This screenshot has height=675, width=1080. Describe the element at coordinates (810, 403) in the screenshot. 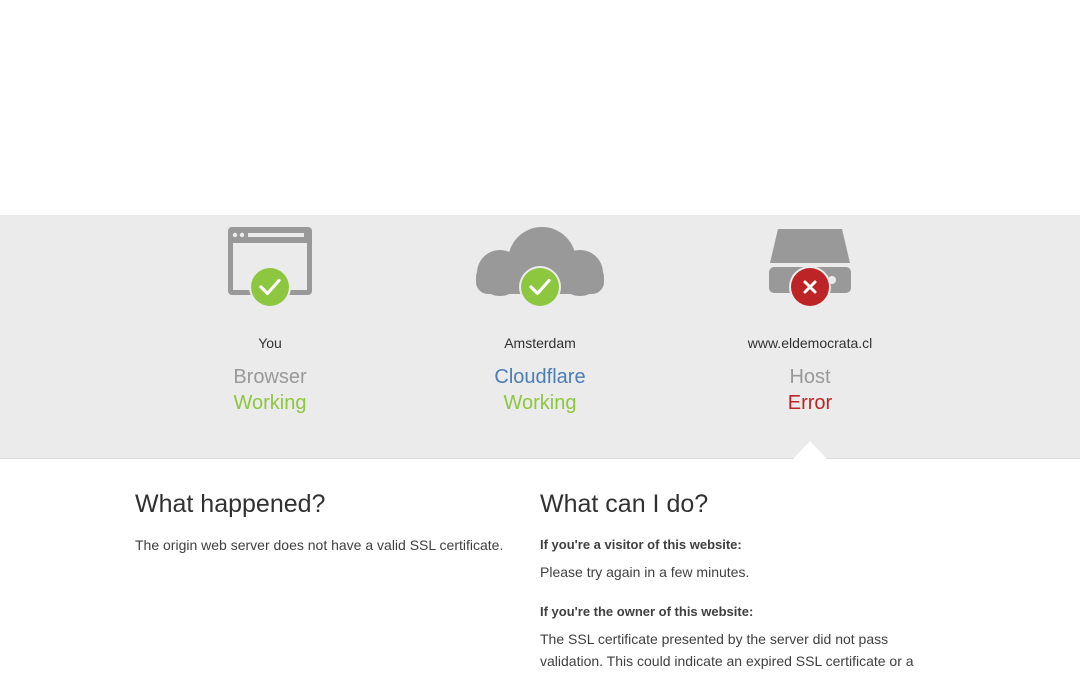

I see `status-label: Error` at that location.